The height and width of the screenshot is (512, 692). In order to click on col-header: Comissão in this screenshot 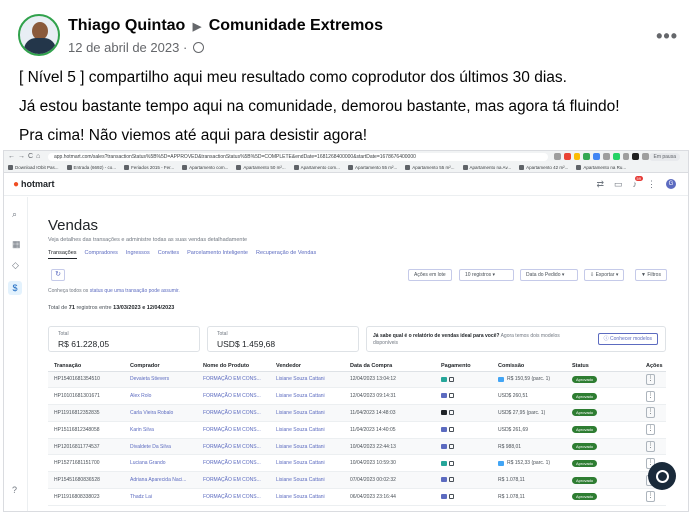, I will do `click(529, 366)`.